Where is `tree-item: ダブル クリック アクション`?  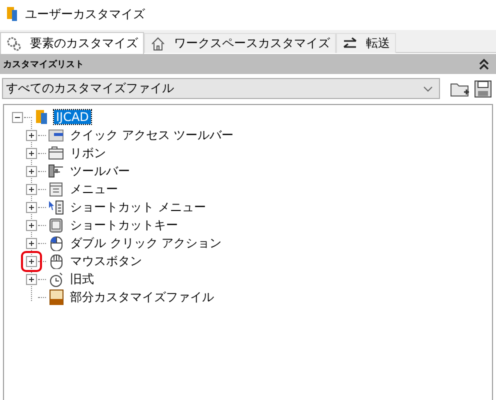
tree-item: ダブル クリック アクション is located at coordinates (146, 243).